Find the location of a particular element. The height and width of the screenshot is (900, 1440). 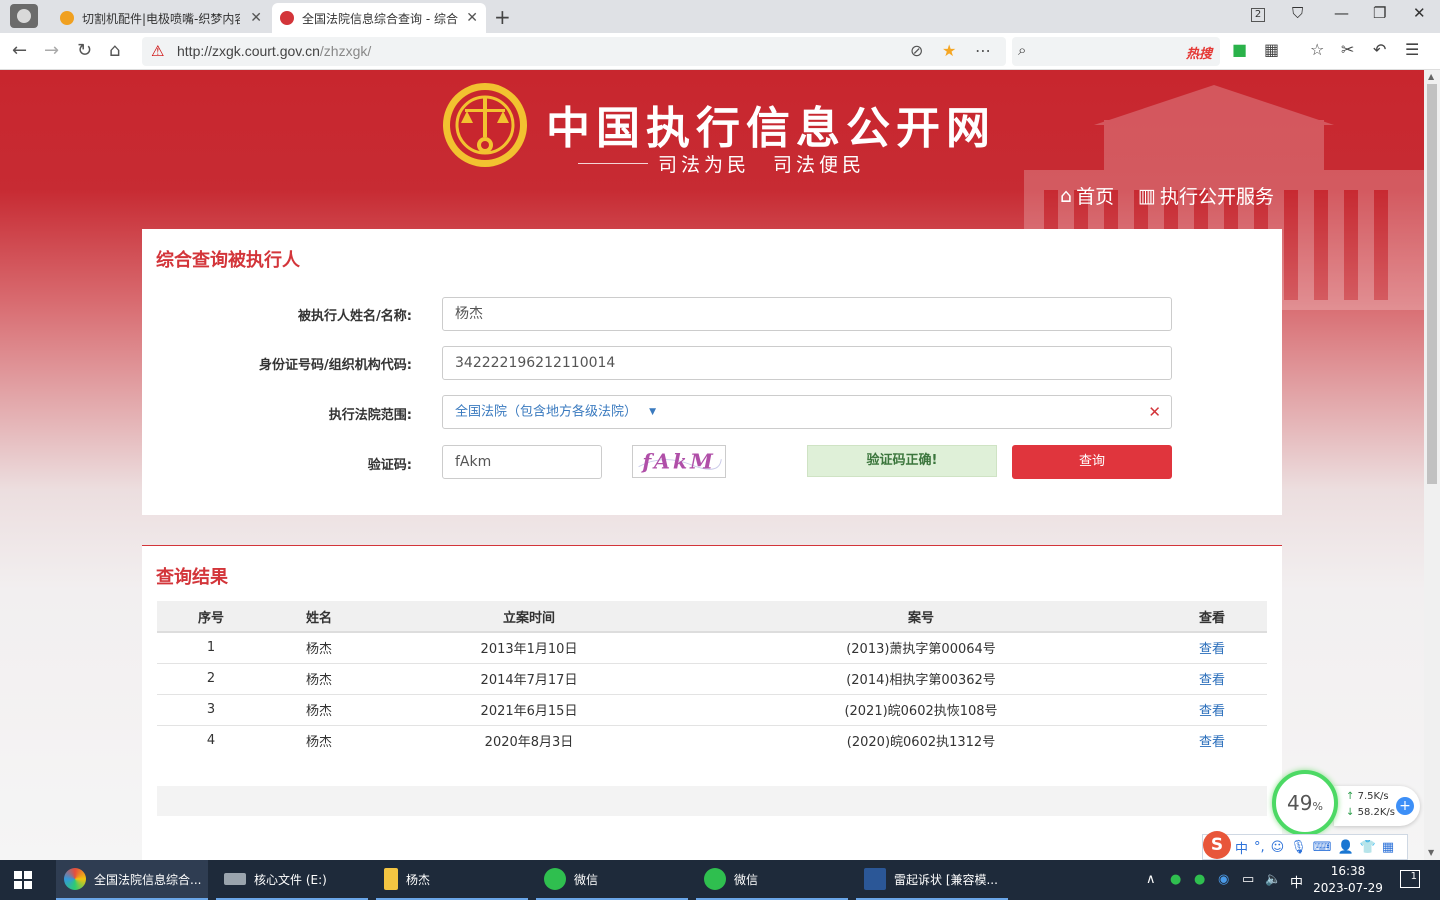

browser-tab-2: 全国法院信息综合查询 - 综合 ✕ is located at coordinates (379, 18).